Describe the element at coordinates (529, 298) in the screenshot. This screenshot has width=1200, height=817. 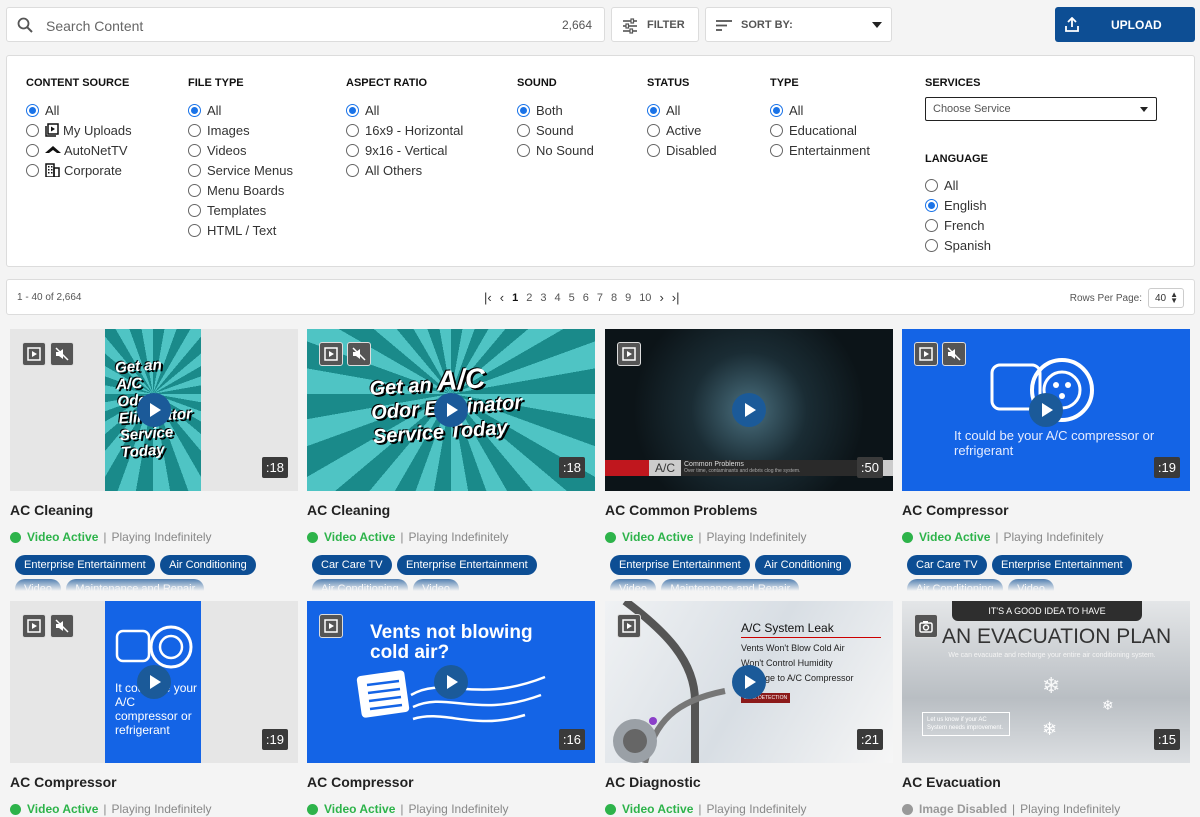
I see `page-link: 2` at that location.